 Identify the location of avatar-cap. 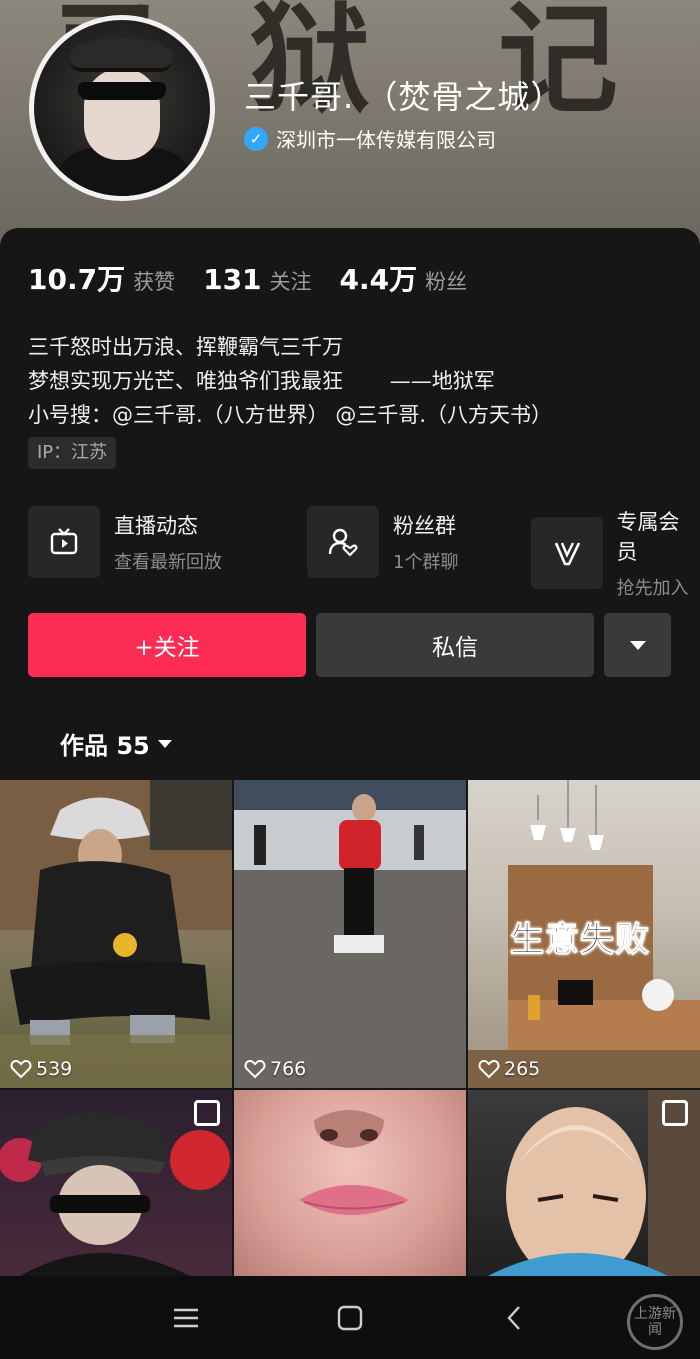
(121, 55).